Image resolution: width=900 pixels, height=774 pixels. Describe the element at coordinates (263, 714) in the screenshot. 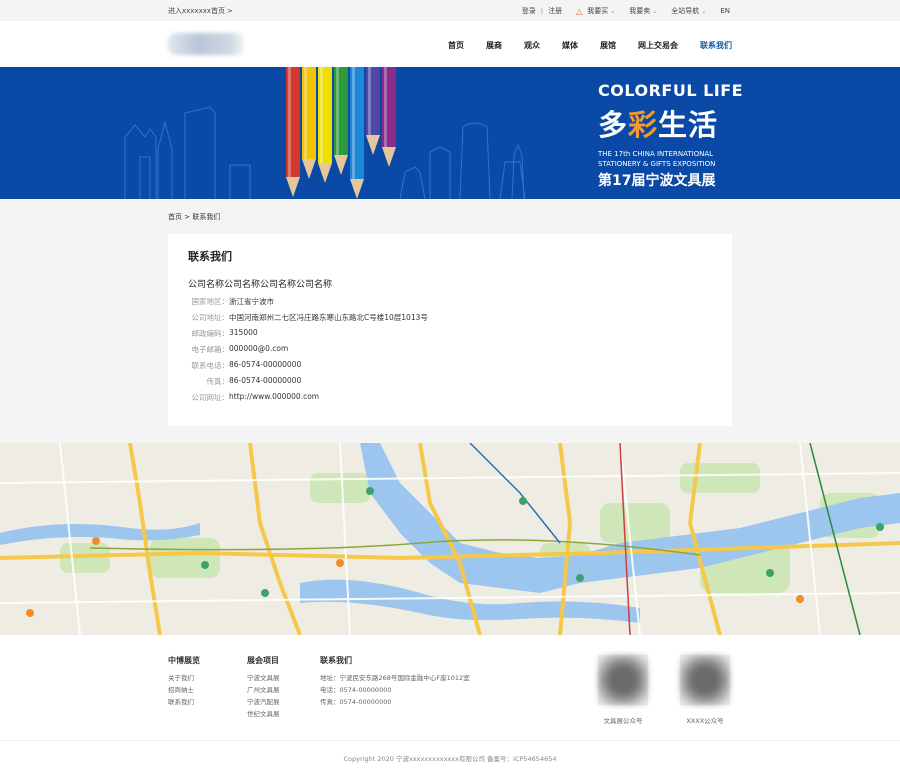

I see `footer-link: 世纪文具展` at that location.